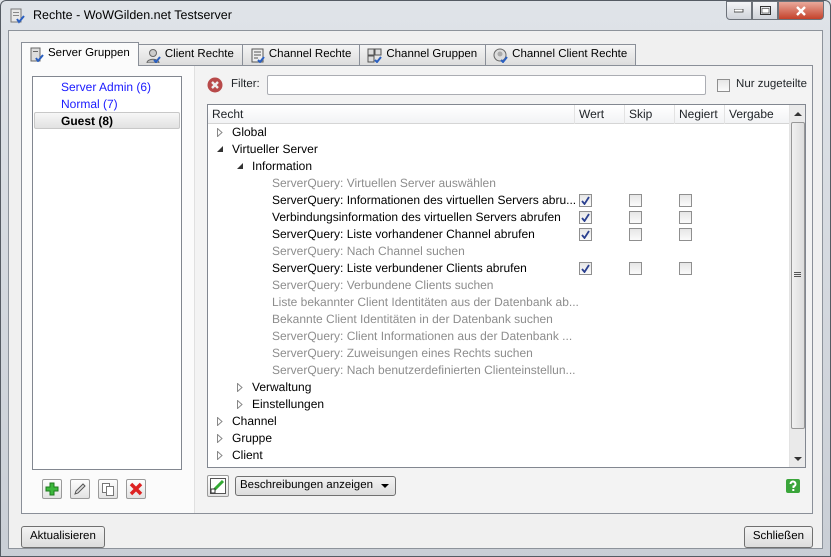 The height and width of the screenshot is (557, 831). Describe the element at coordinates (245, 84) in the screenshot. I see `filter-label: Filter:` at that location.